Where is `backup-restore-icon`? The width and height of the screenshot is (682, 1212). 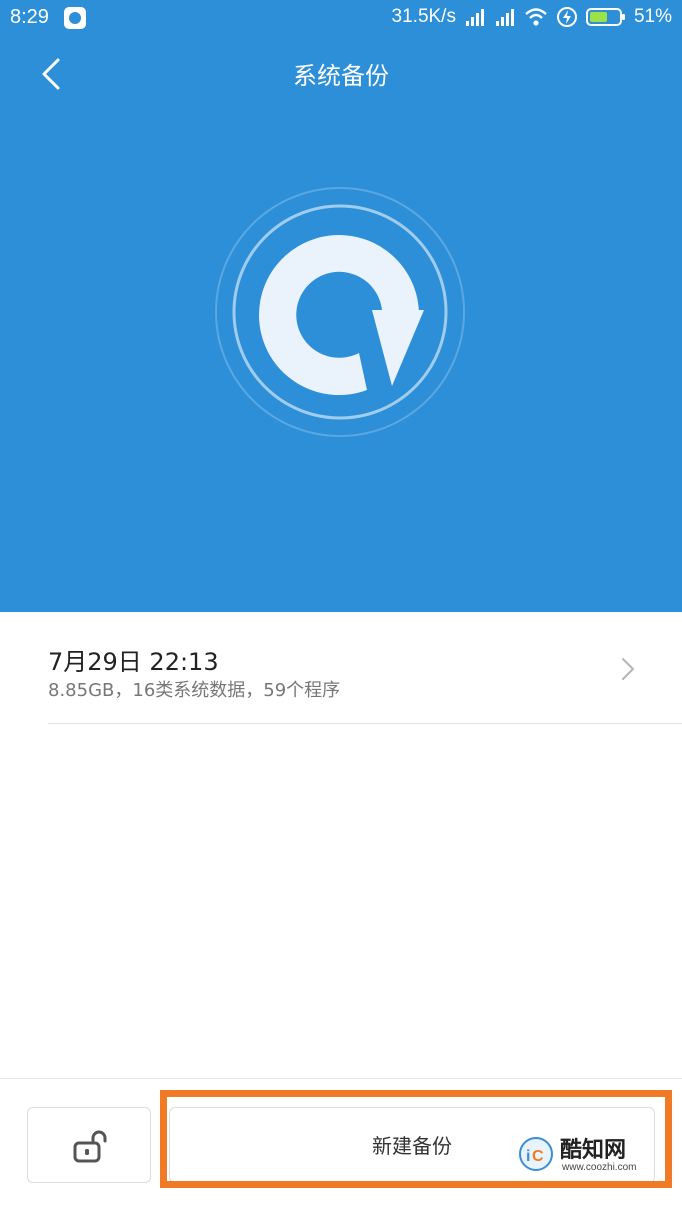 backup-restore-icon is located at coordinates (340, 312).